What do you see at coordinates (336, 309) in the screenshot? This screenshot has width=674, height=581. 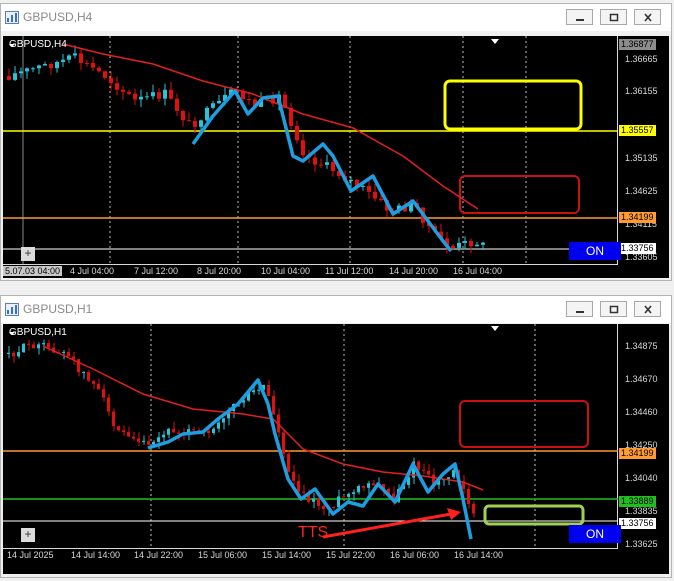 I see `window-titlebar: GBPUSD,H1` at bounding box center [336, 309].